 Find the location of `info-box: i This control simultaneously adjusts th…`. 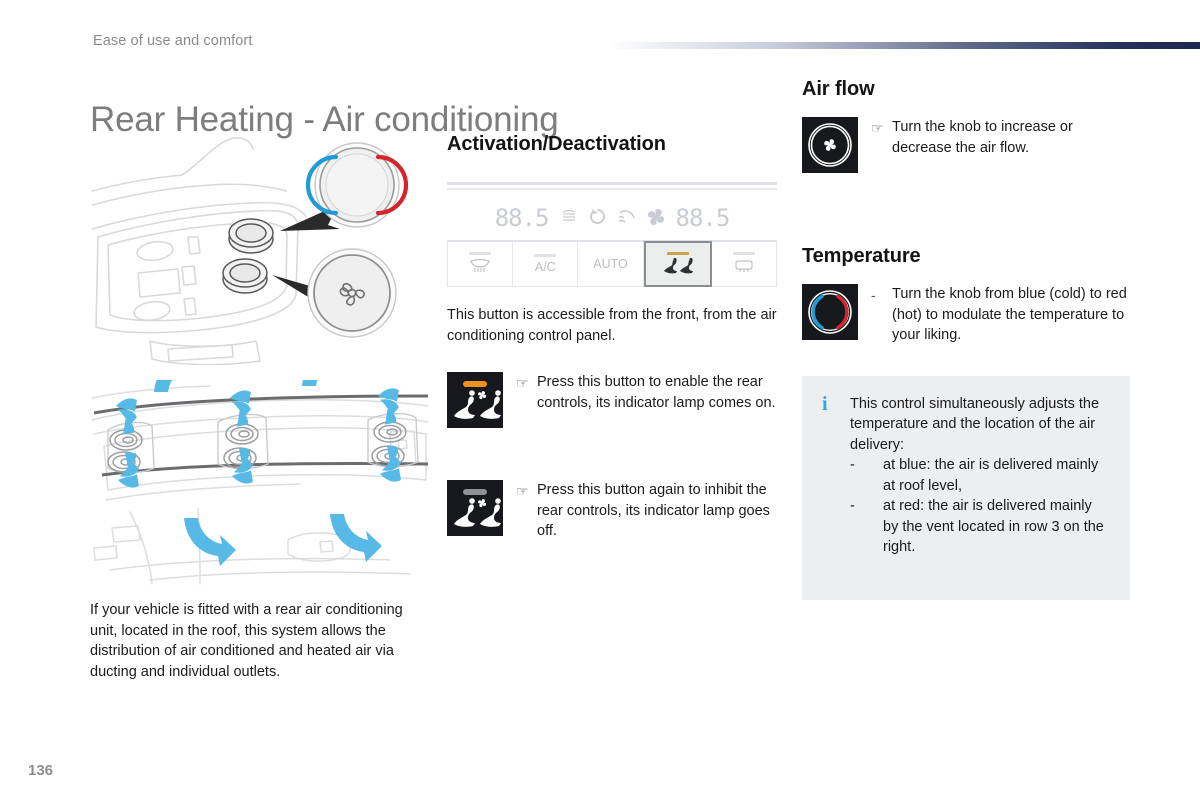

info-box: i This control simultaneously adjusts th… is located at coordinates (966, 487).